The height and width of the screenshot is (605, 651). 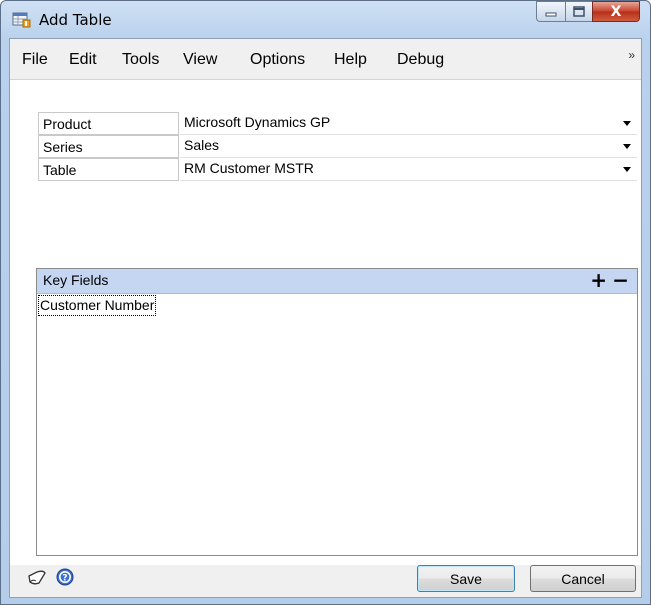 What do you see at coordinates (277, 60) in the screenshot?
I see `menu-options: Options` at bounding box center [277, 60].